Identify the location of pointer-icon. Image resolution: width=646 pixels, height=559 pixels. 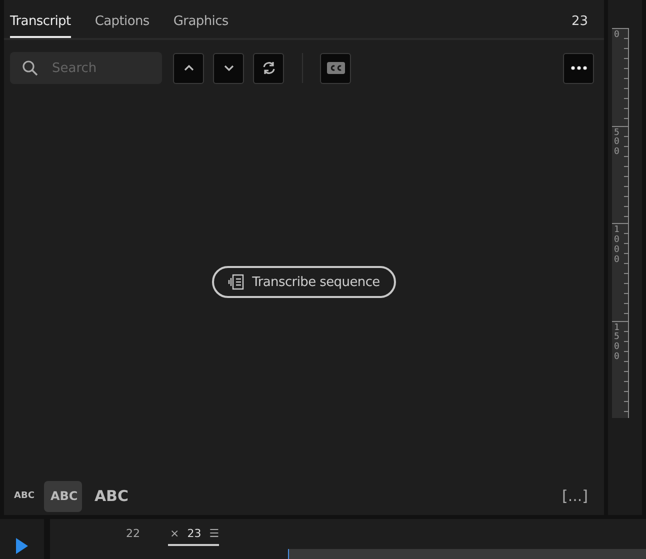
(22, 546).